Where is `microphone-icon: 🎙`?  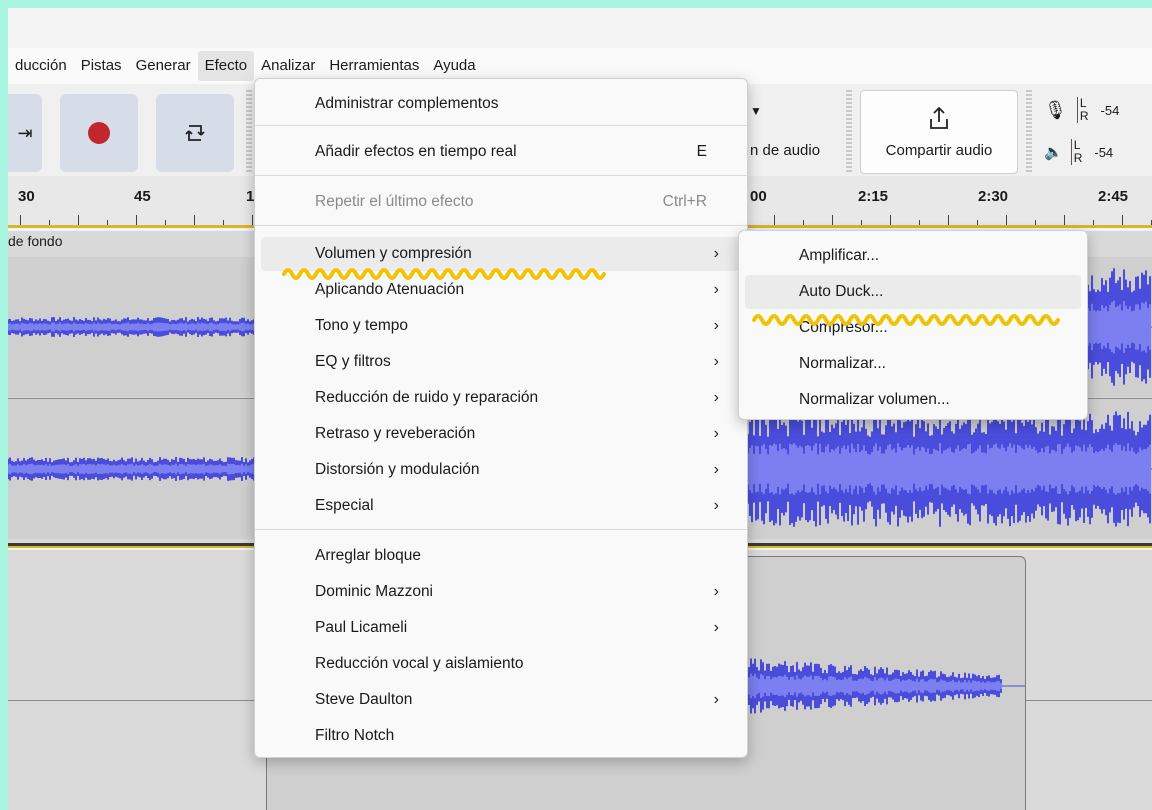 microphone-icon: 🎙 is located at coordinates (1055, 109).